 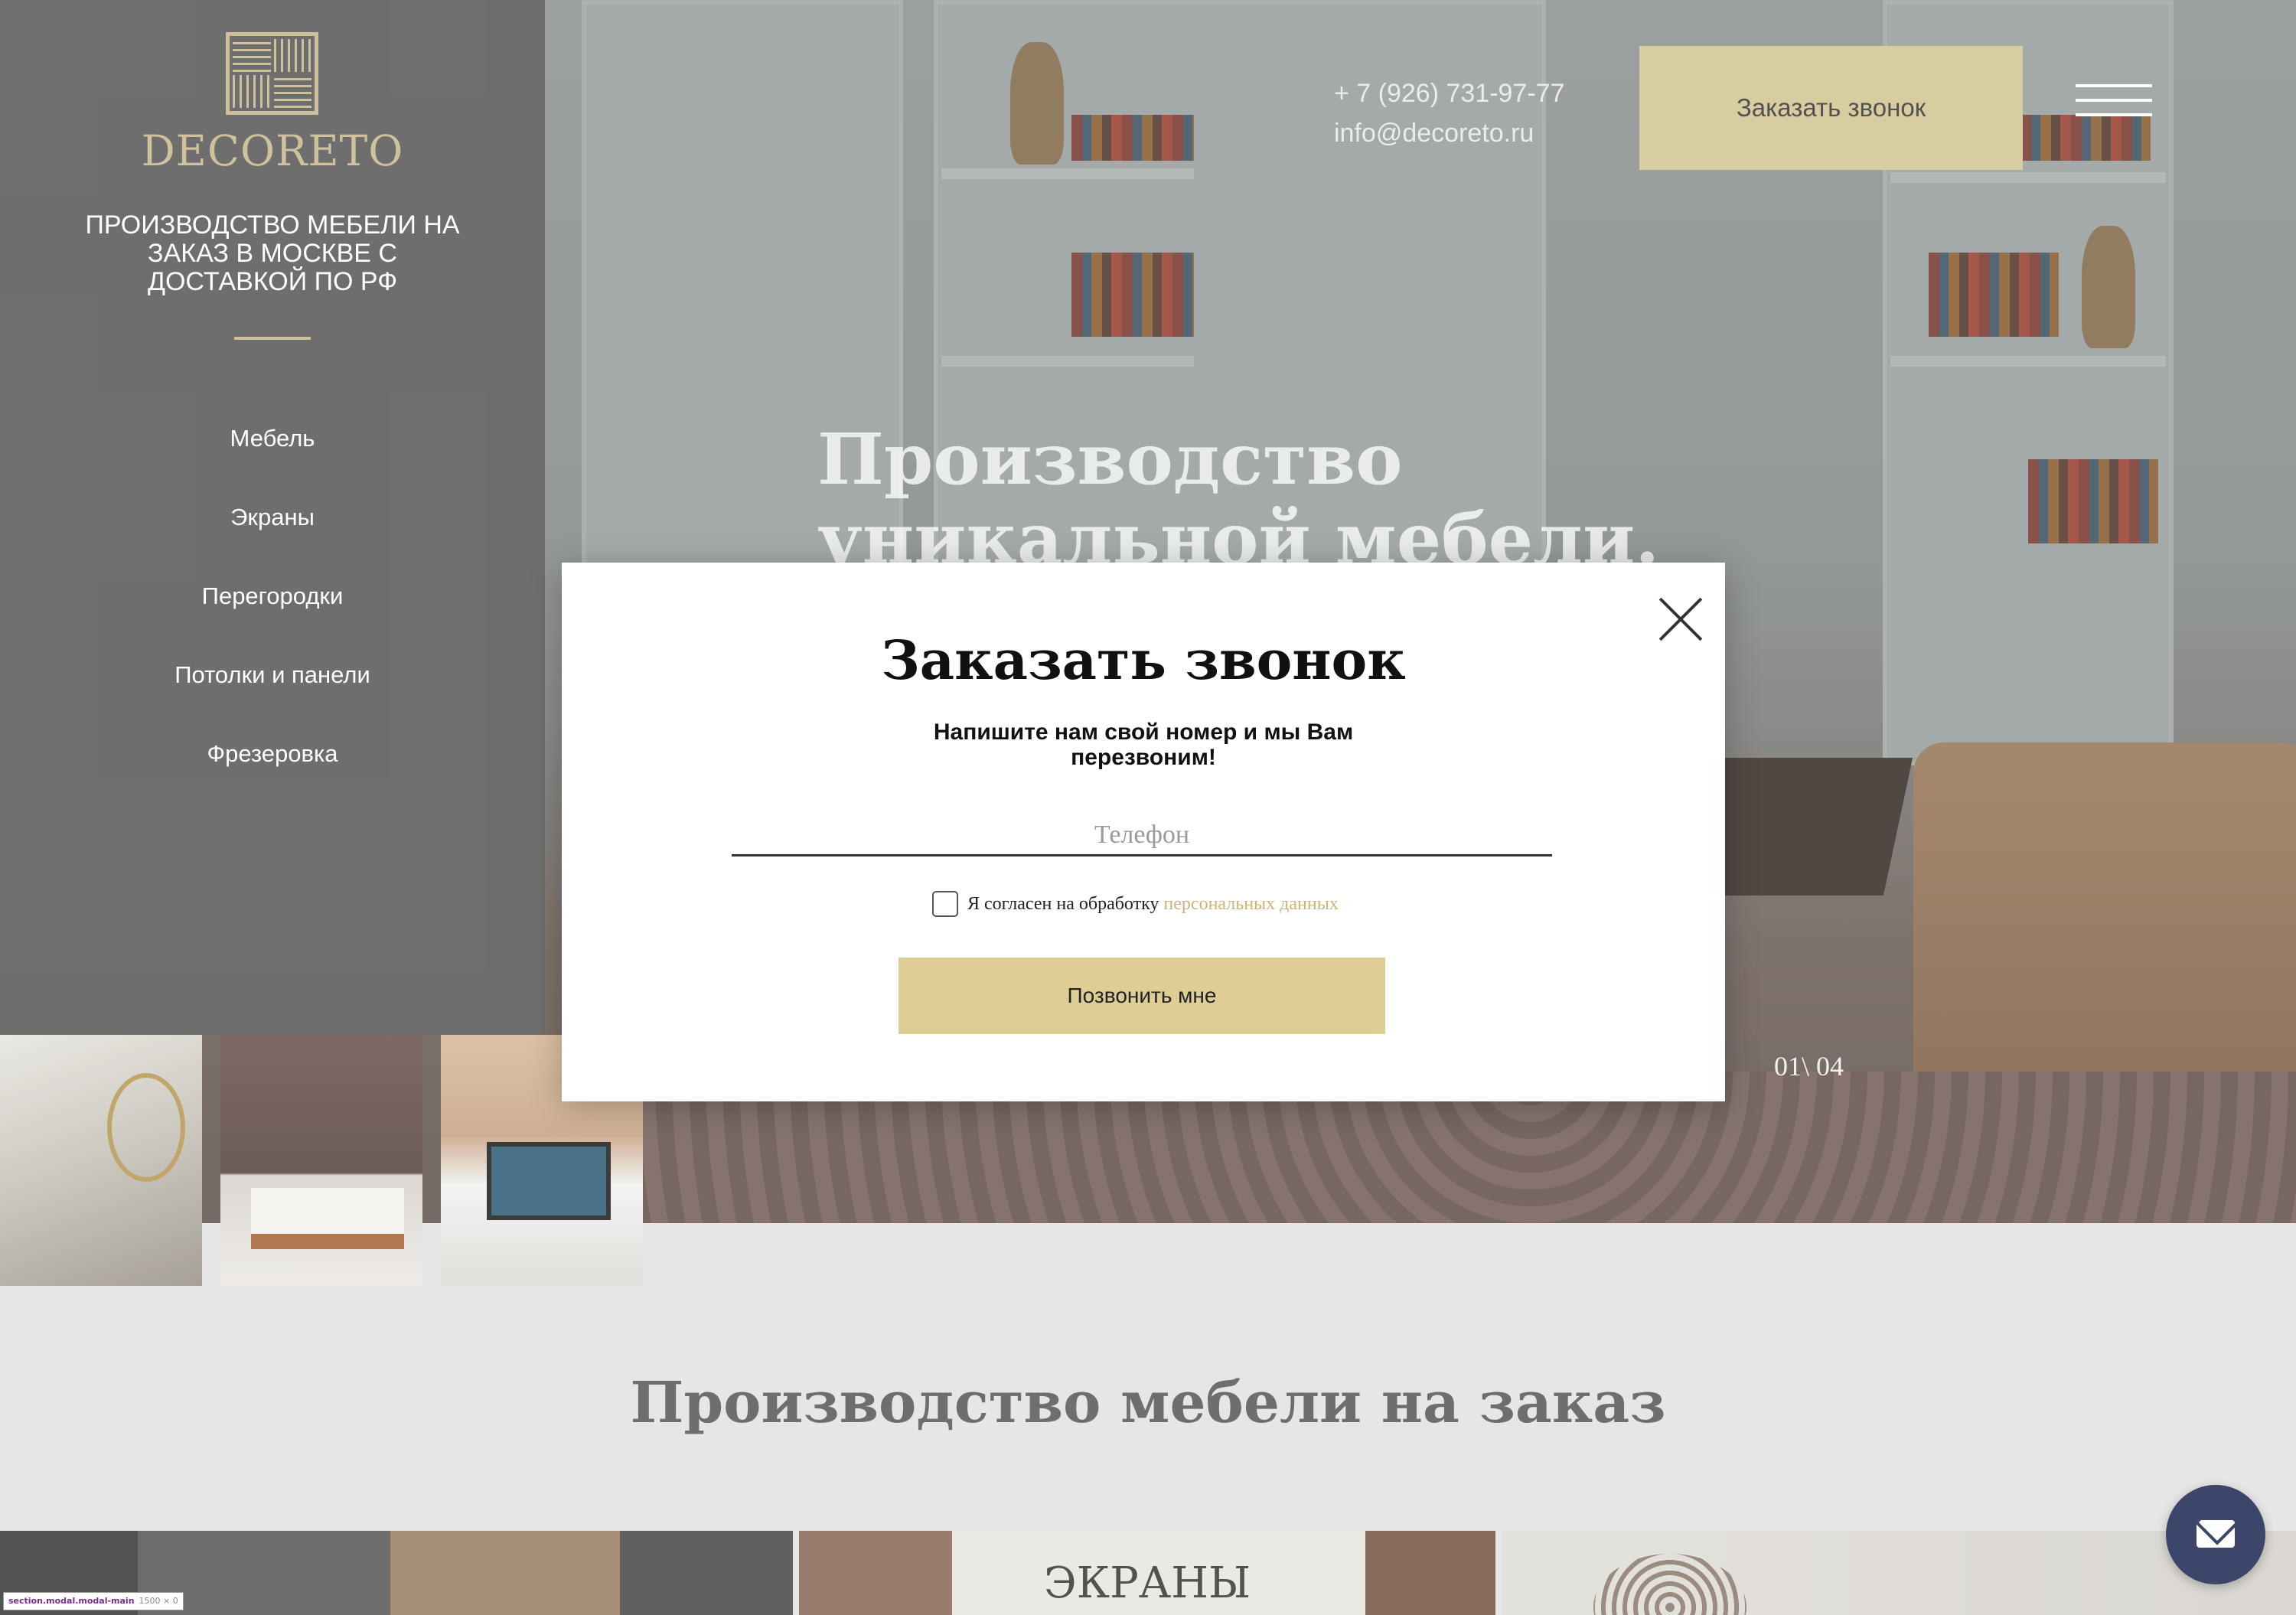 What do you see at coordinates (272, 779) in the screenshot?
I see `nav-item-milling: Фрезеровка` at bounding box center [272, 779].